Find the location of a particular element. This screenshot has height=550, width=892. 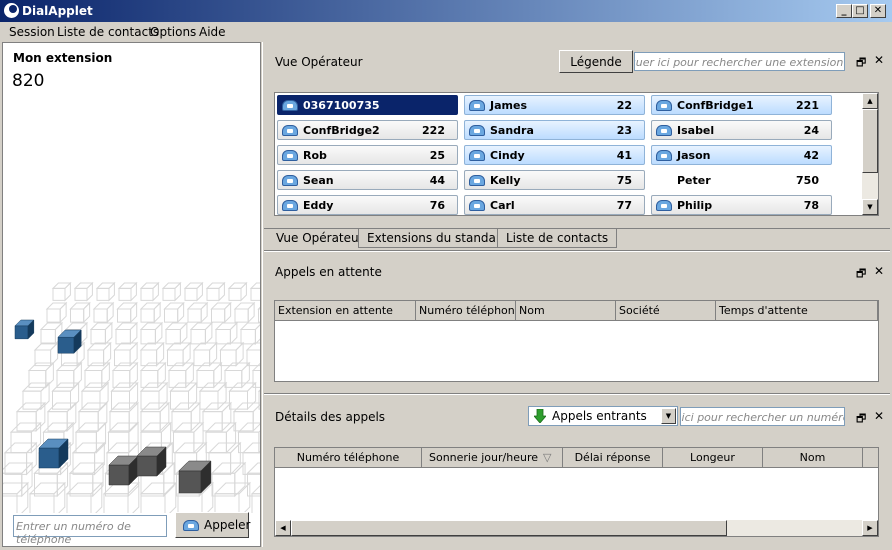

horizontal-scrollbar: ◀ ▶ is located at coordinates (576, 528).